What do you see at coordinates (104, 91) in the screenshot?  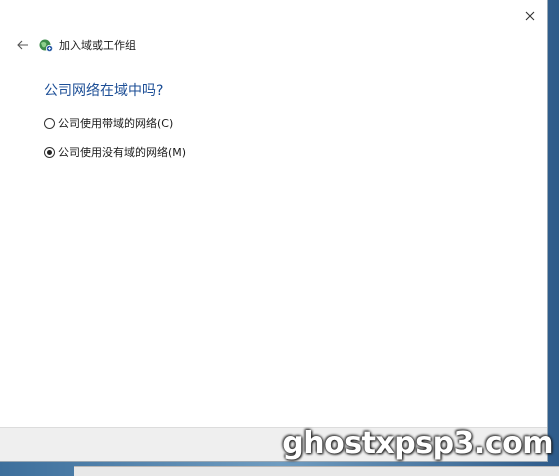 I see `page-question: 公司网络在域中吗?` at bounding box center [104, 91].